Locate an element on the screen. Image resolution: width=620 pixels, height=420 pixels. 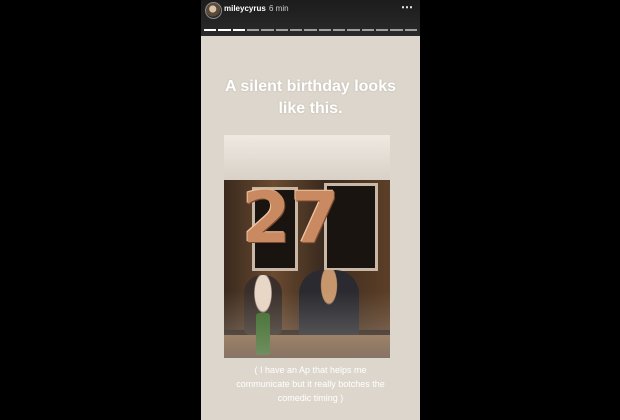
story-headline: A silent birthday looks like this. is located at coordinates (310, 98).